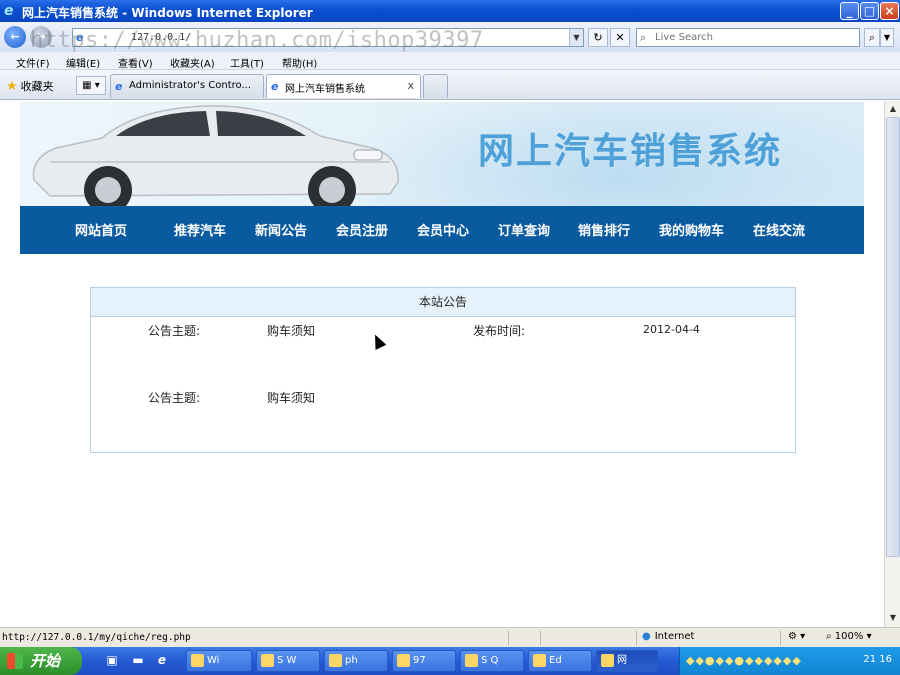 This screenshot has width=900, height=675. Describe the element at coordinates (80, 37) in the screenshot. I see `page-icon: e` at that location.